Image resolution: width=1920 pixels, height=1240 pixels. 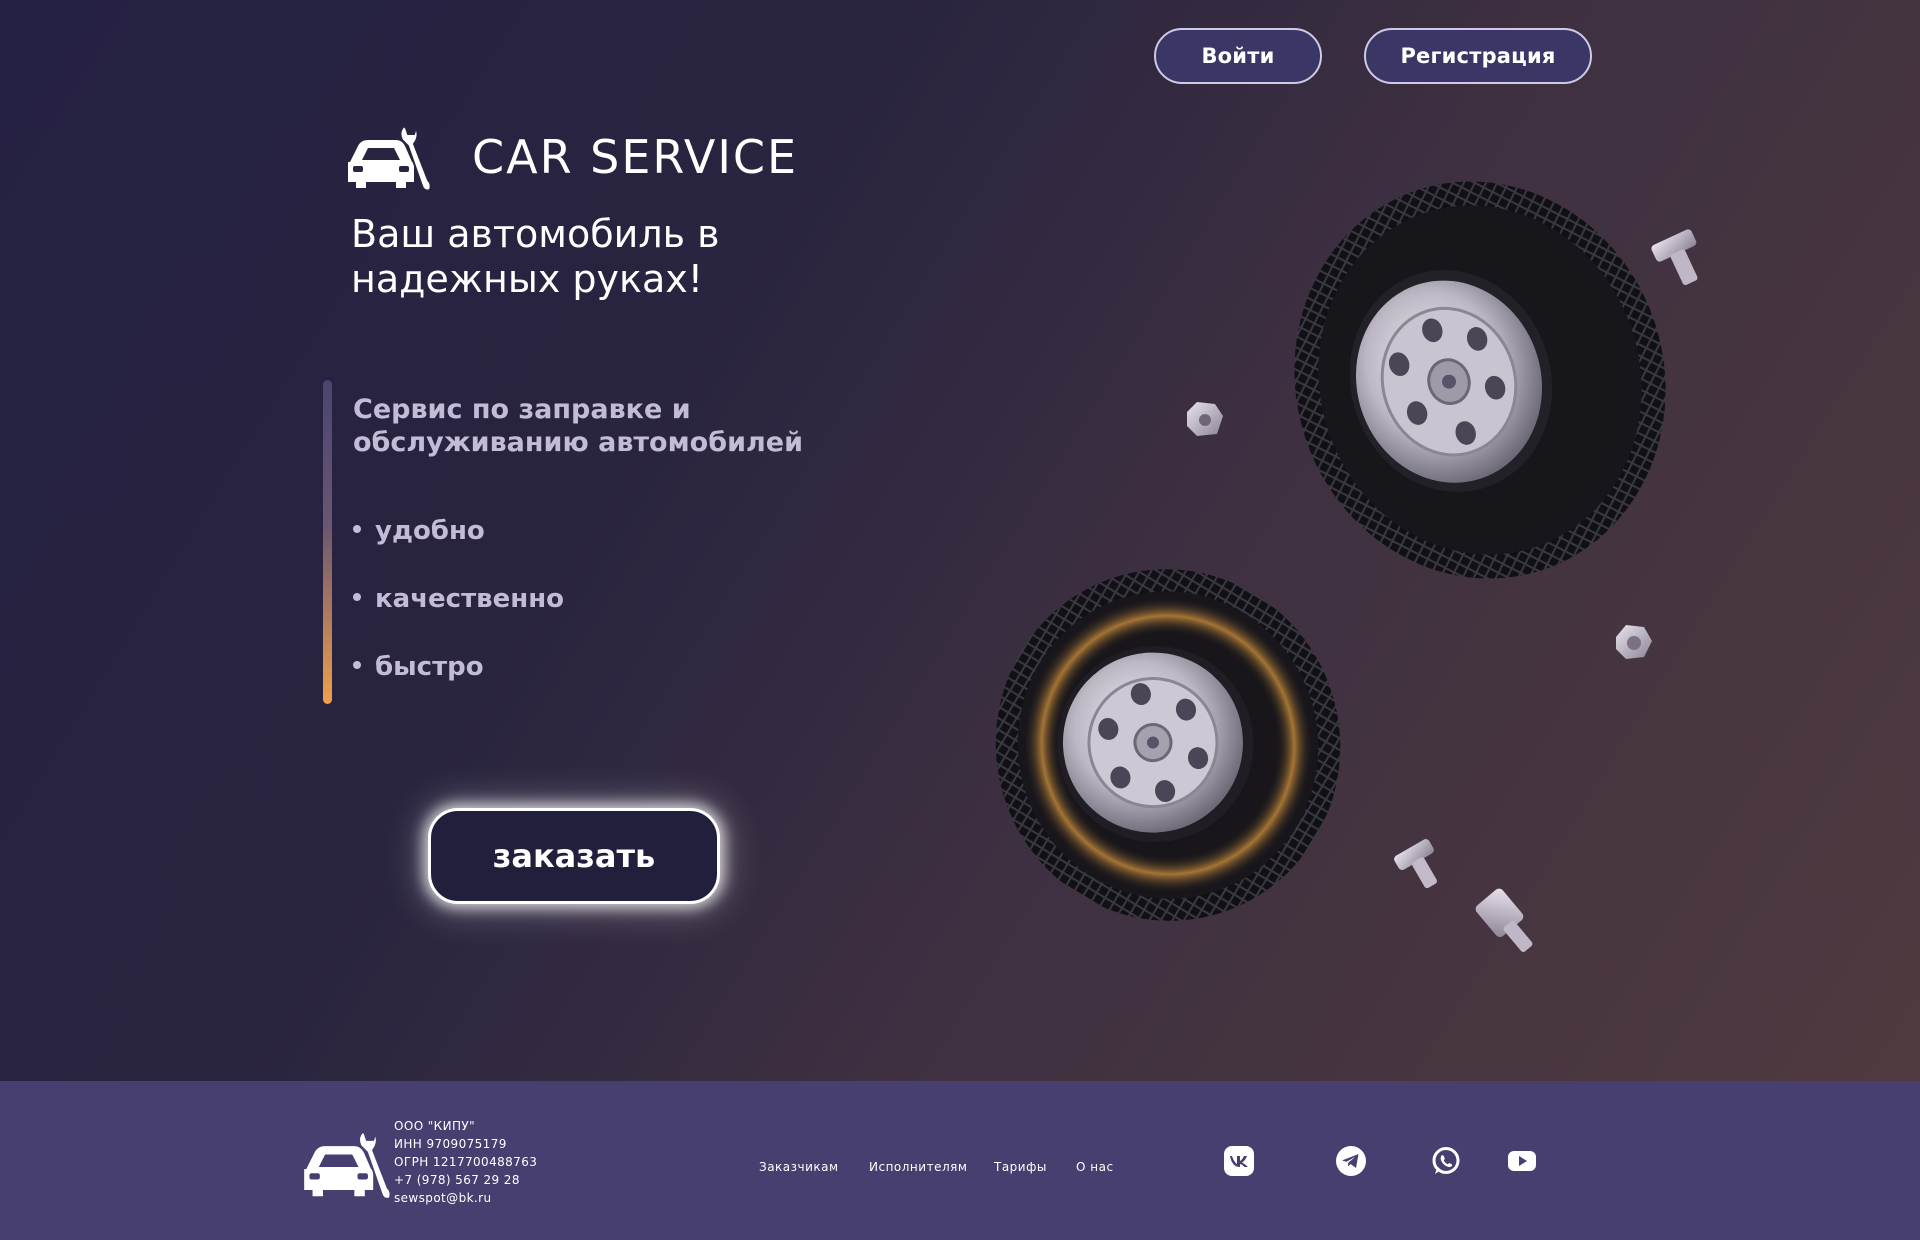 I want to click on description-line-1: Сервис по заправке и, so click(x=522, y=409).